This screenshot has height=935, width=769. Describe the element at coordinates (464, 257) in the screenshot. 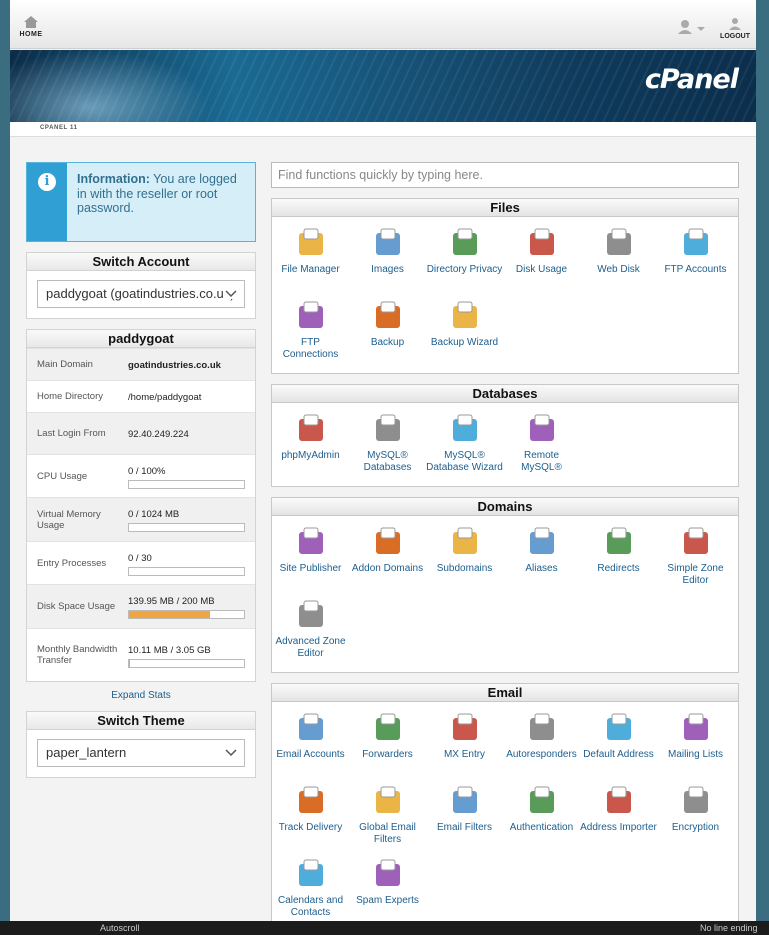

I see `item-directory-privacy: Directory Privacy` at that location.